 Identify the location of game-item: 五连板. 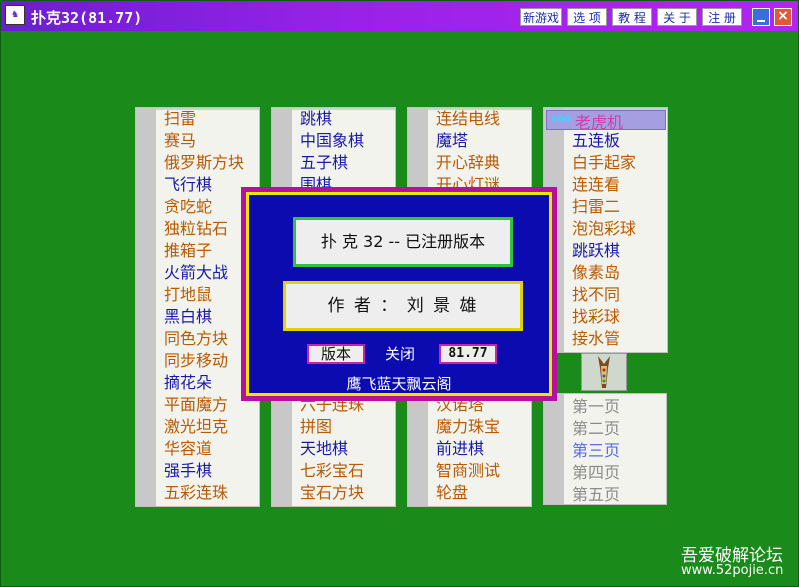
(596, 141).